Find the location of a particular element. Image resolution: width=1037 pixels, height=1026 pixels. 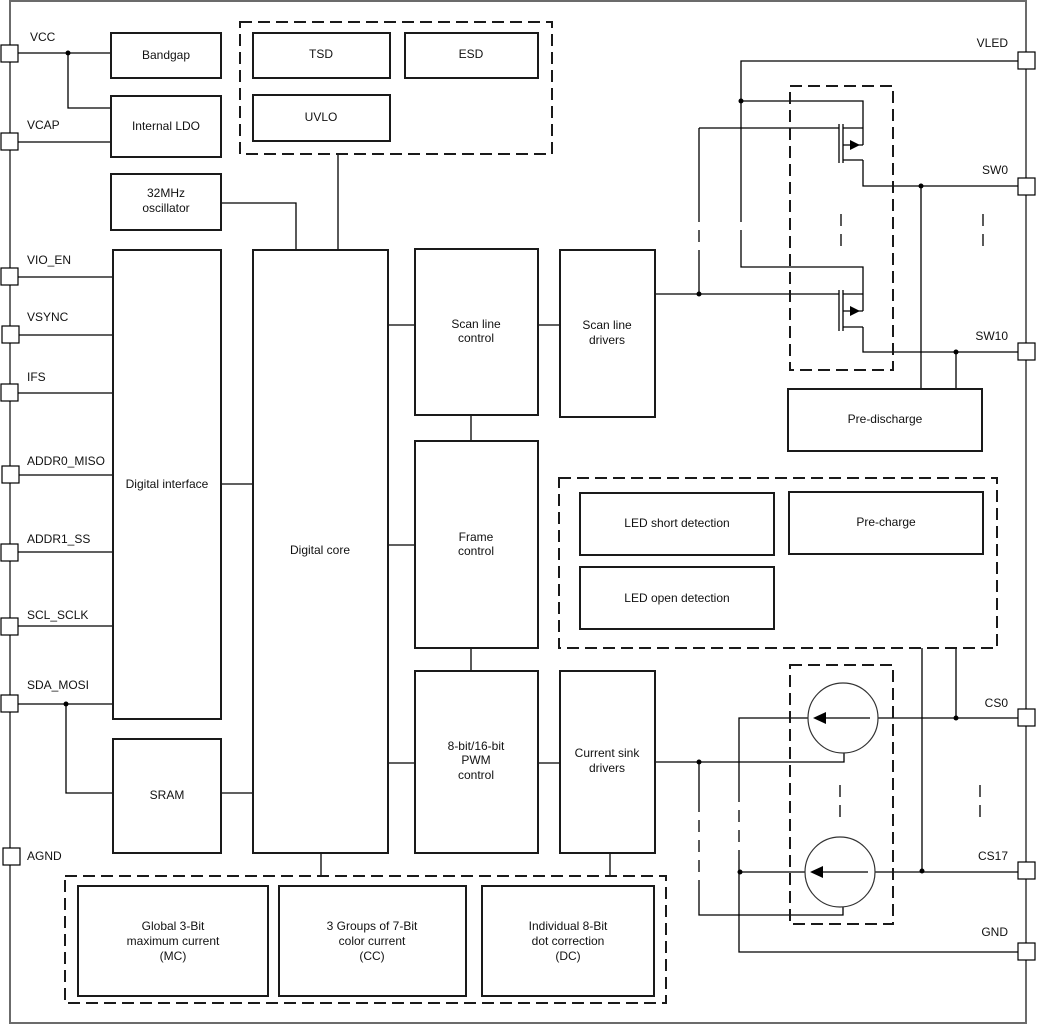

pin-cs17 is located at coordinates (1026, 870).